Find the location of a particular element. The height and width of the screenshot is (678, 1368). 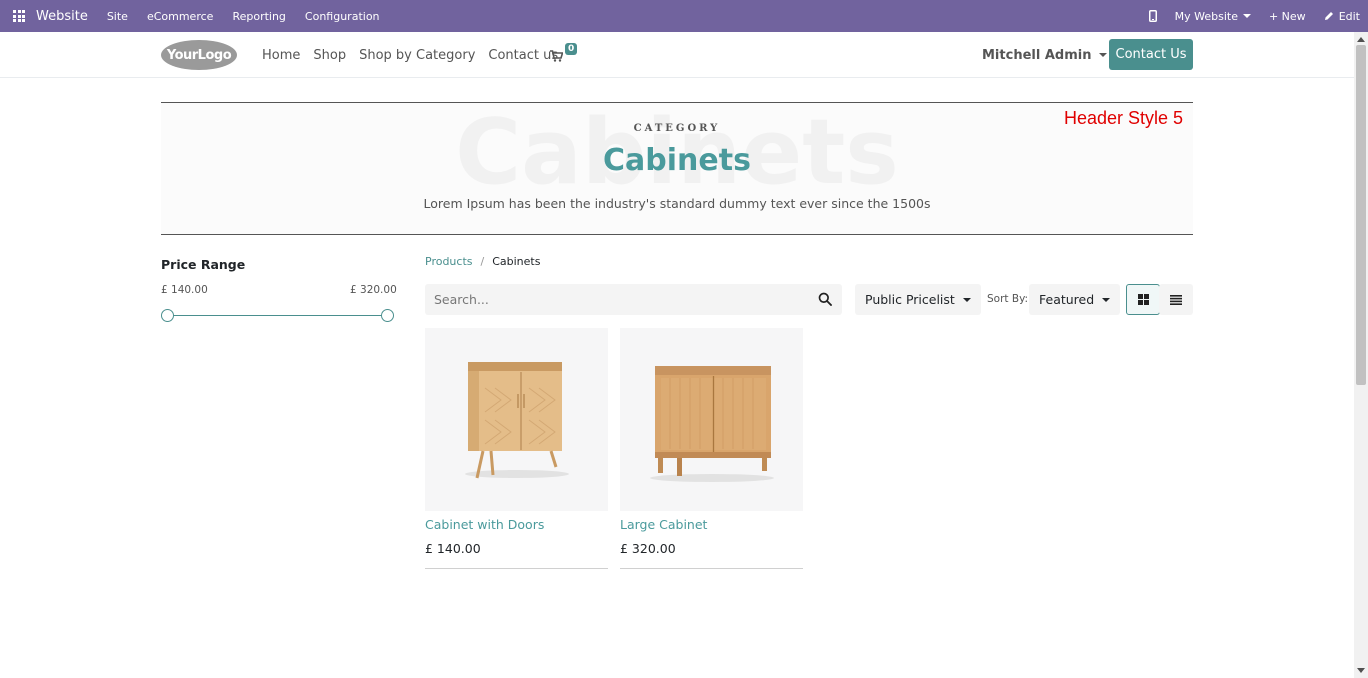

scroll-down-icon is located at coordinates (1361, 670).